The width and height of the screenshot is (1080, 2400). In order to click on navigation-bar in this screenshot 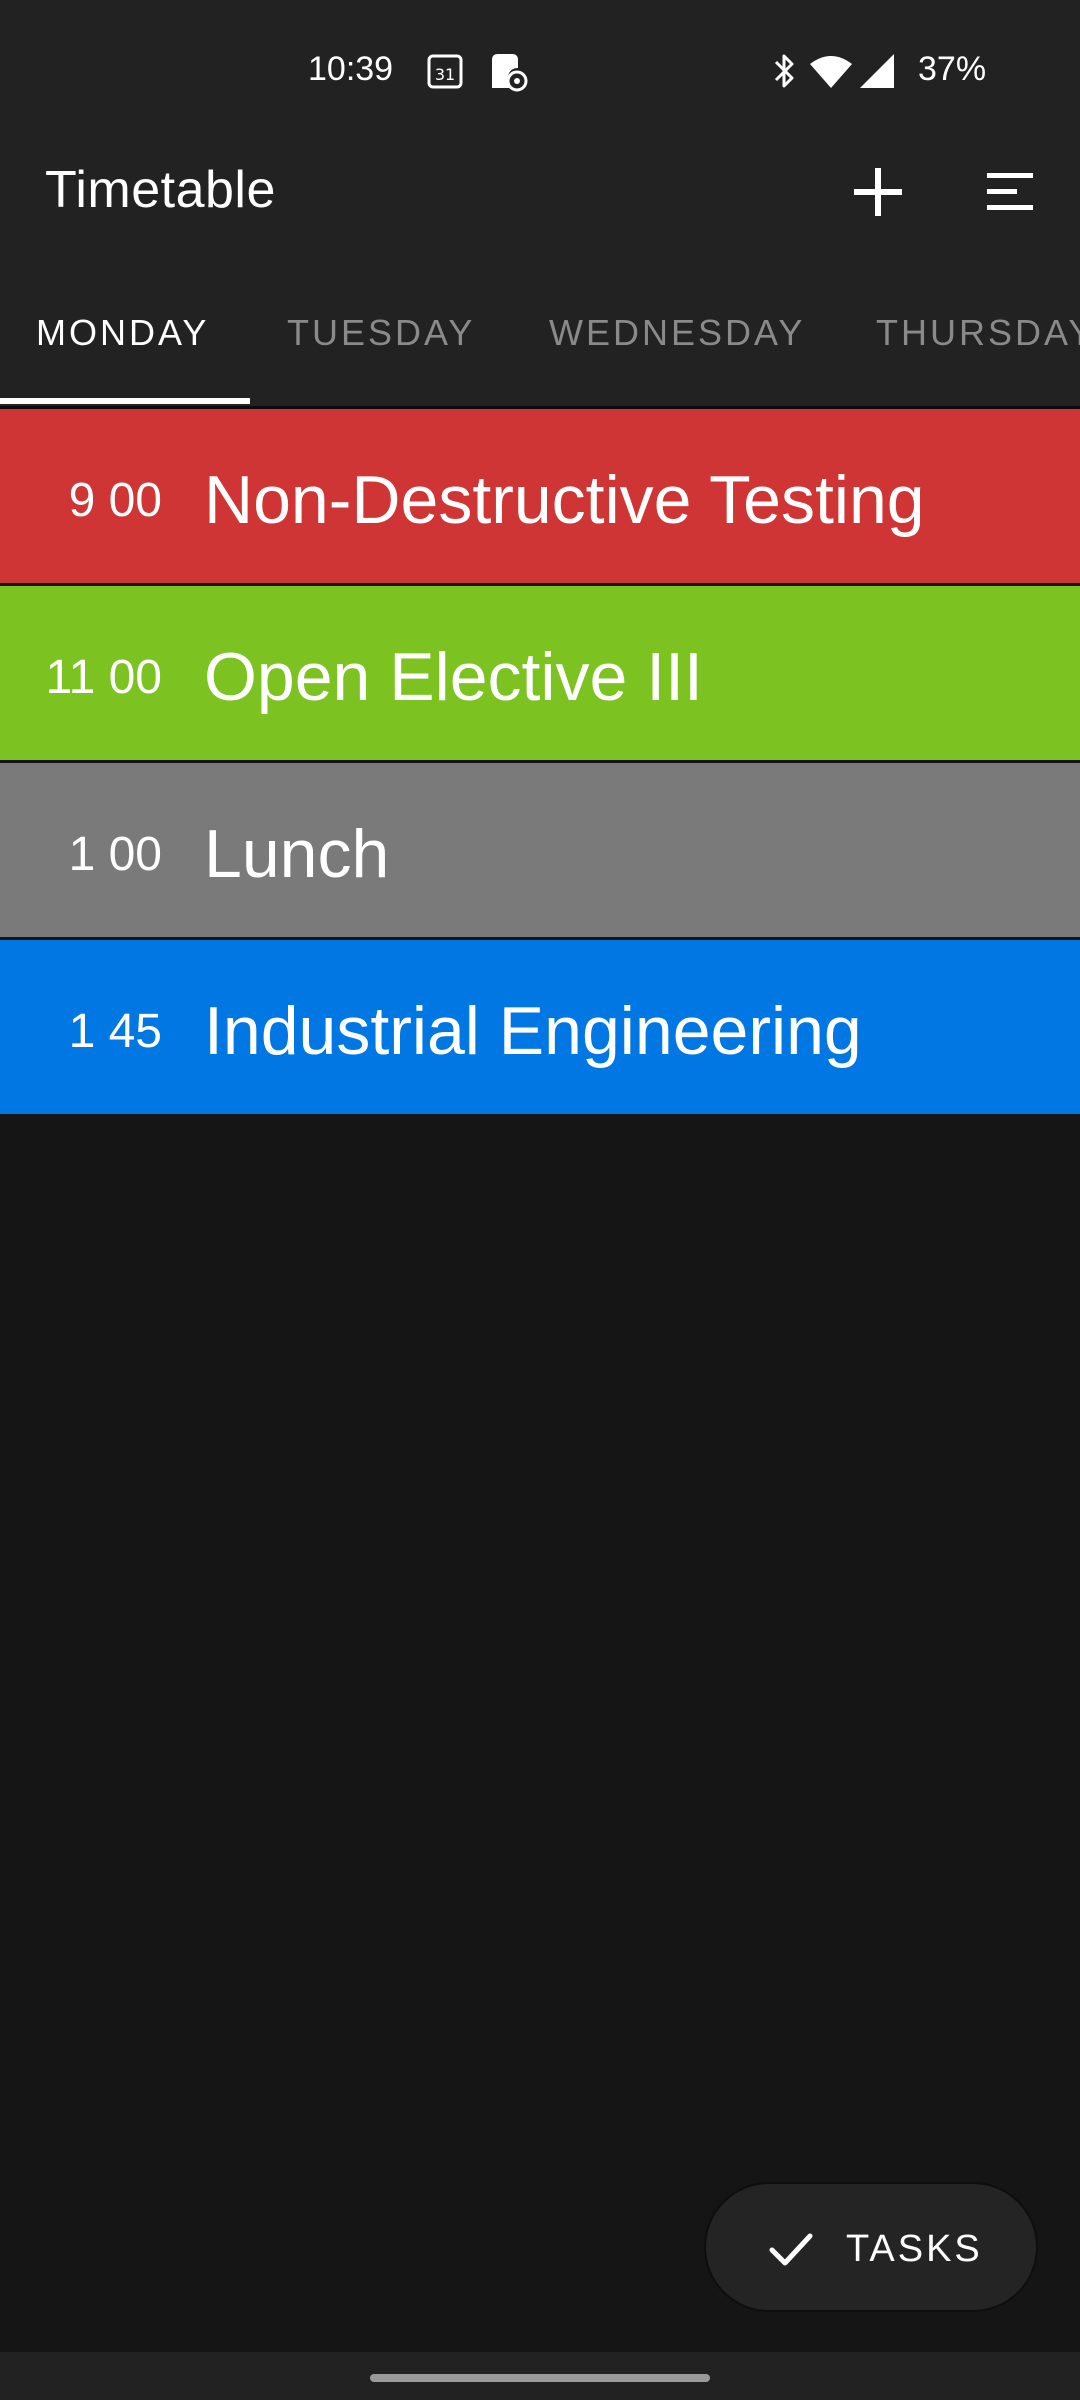, I will do `click(540, 2376)`.